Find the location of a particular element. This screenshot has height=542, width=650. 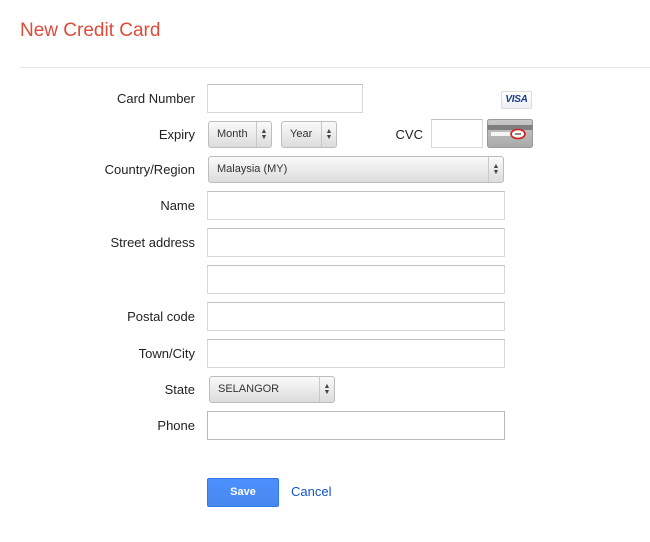

state-select: SELANGOR ▲ ▼ is located at coordinates (272, 389).